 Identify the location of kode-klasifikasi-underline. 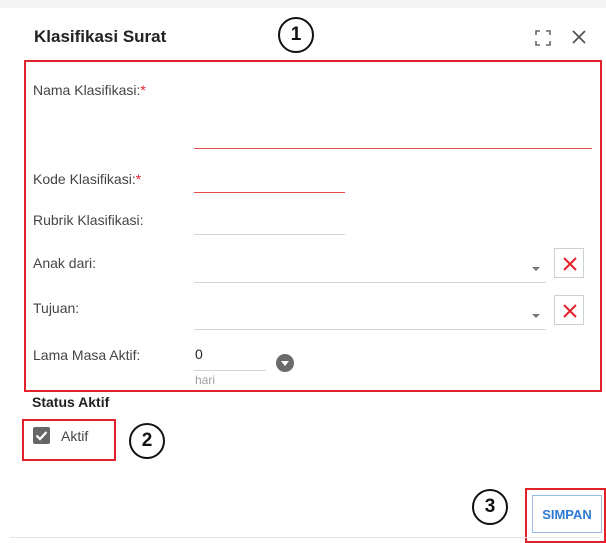
(269, 192).